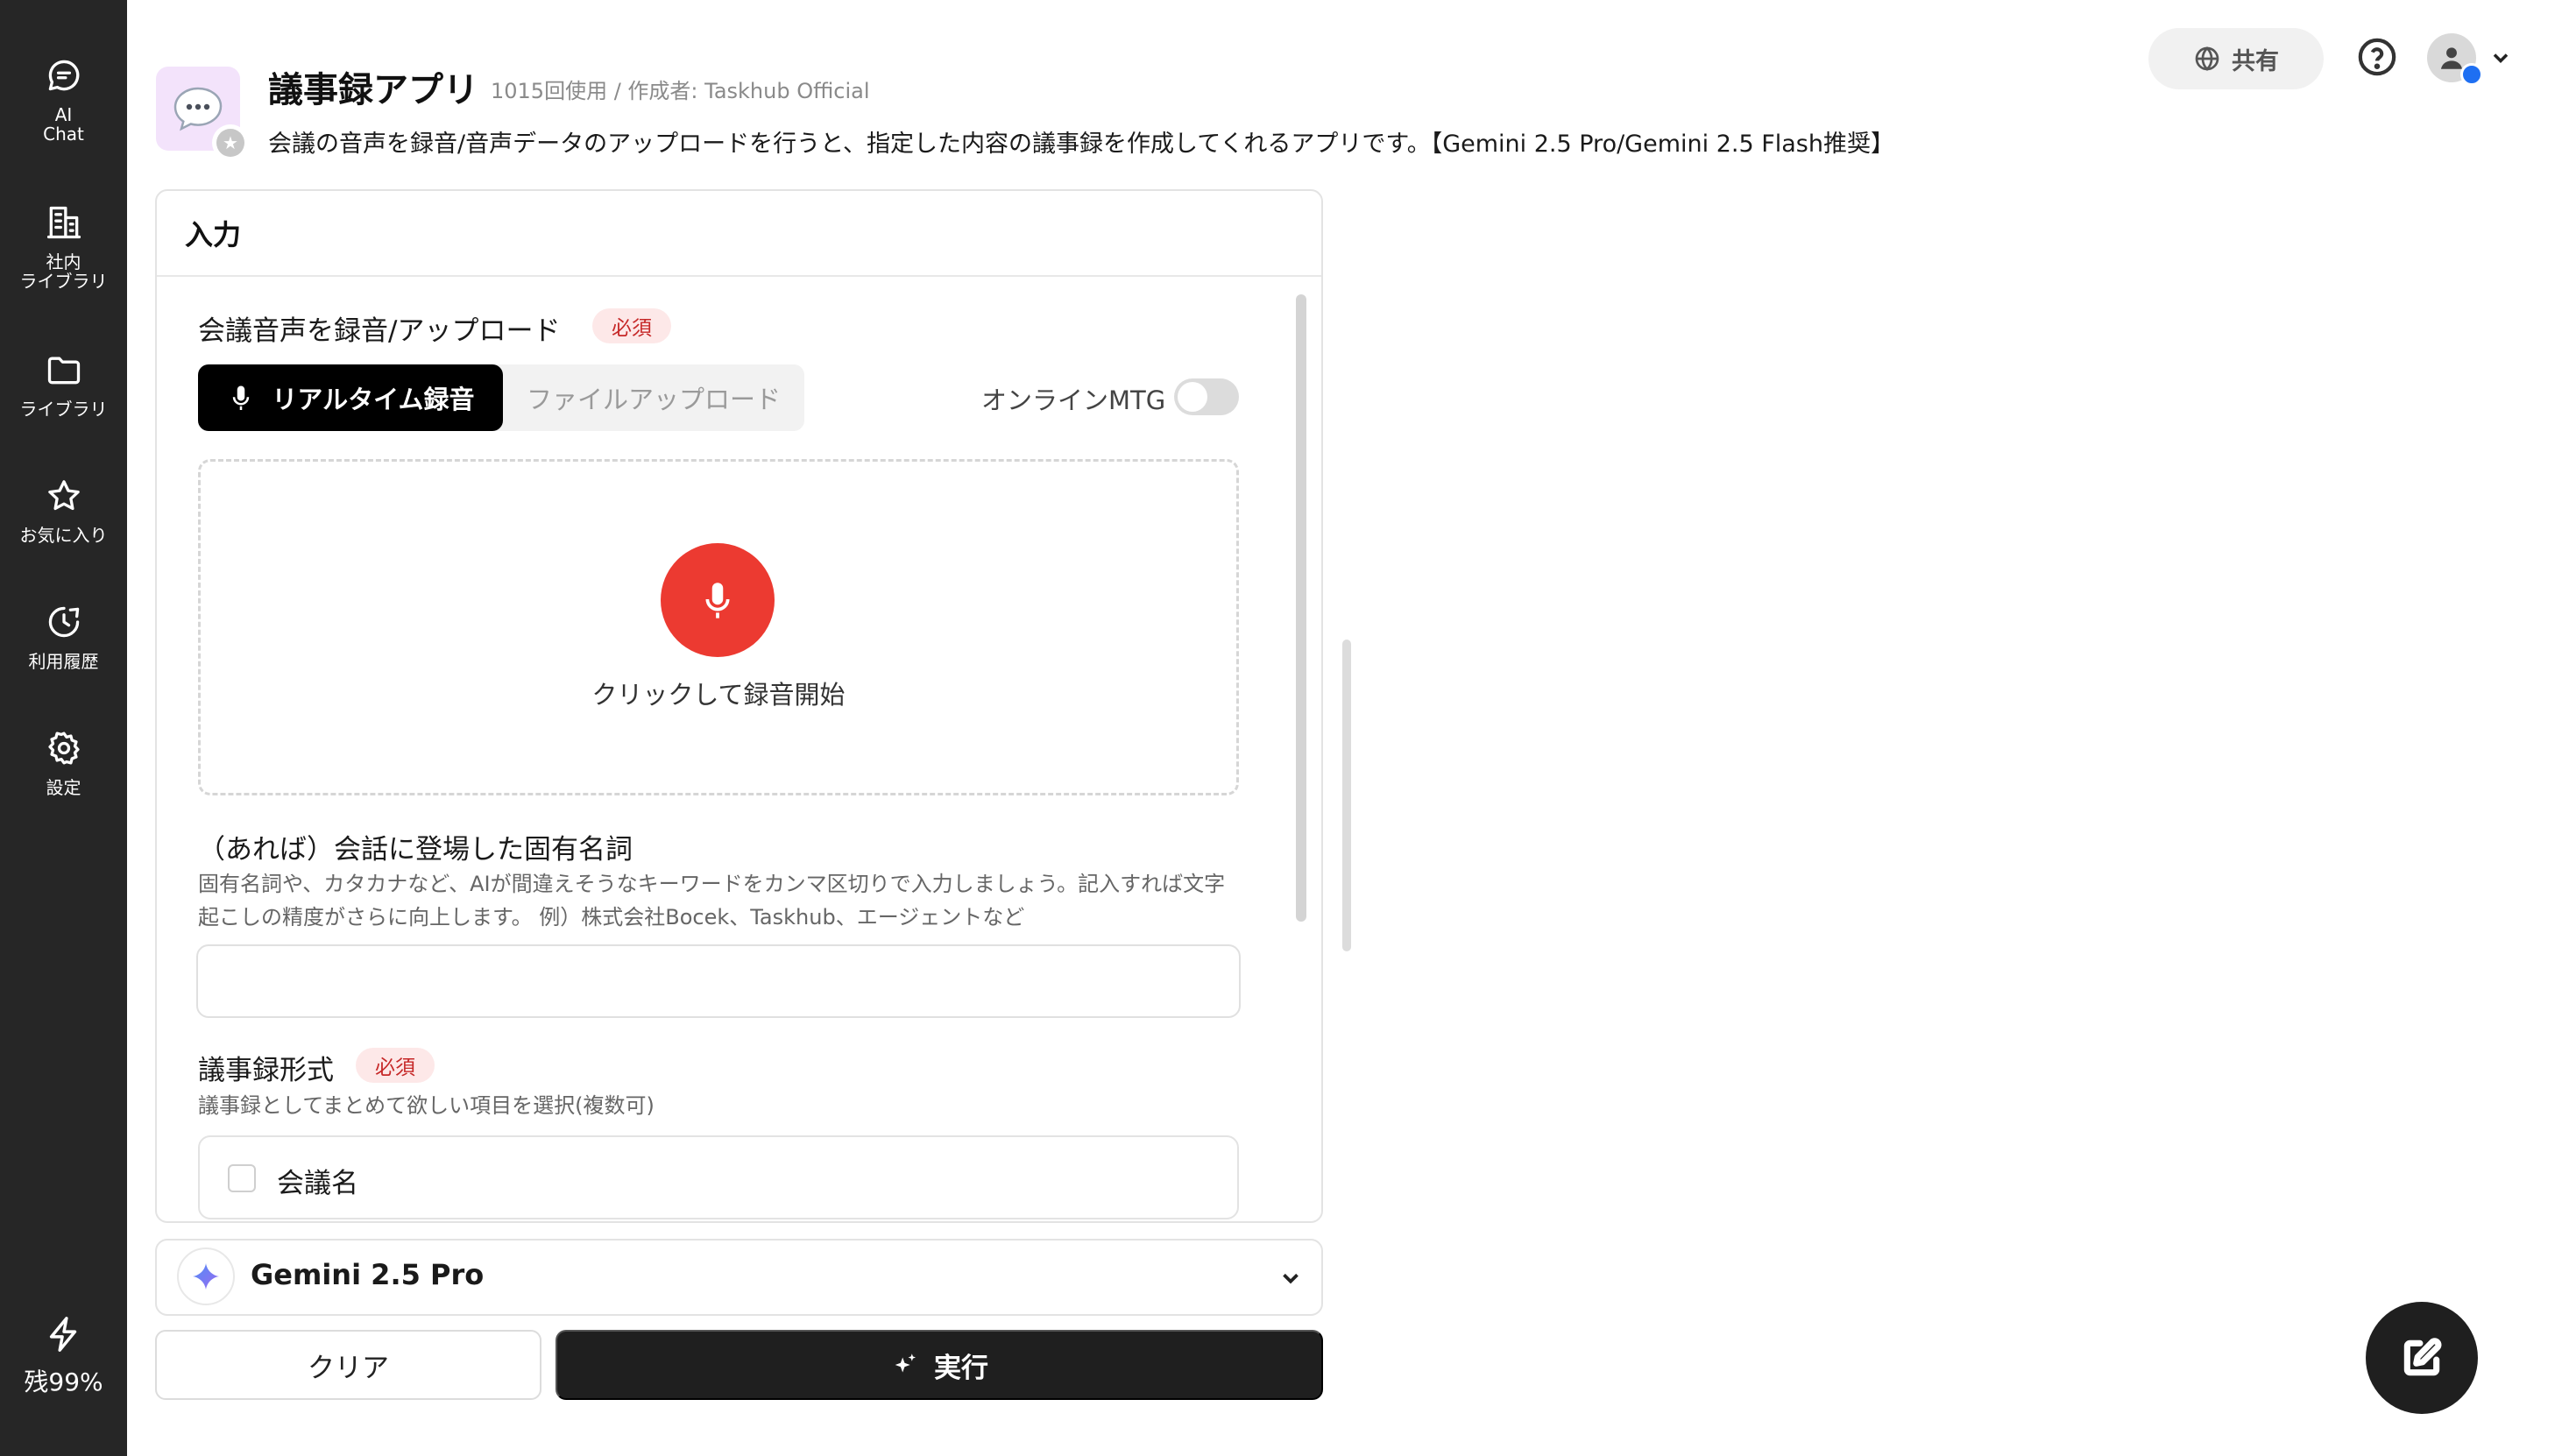  What do you see at coordinates (63, 661) in the screenshot?
I see `sidebar-item-label: 利用履歴` at bounding box center [63, 661].